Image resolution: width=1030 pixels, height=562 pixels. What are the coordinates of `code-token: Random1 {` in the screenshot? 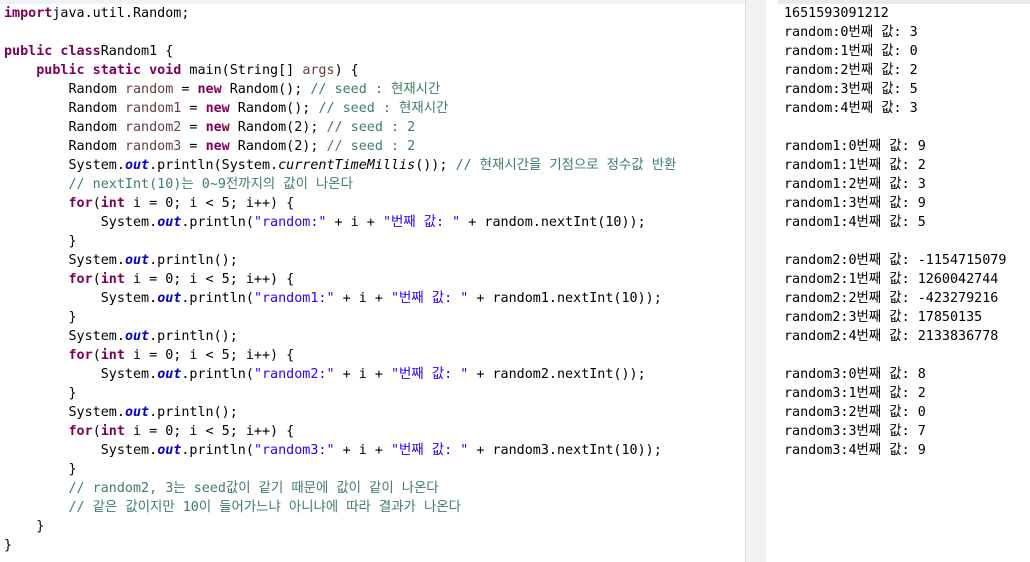 It's located at (137, 51).